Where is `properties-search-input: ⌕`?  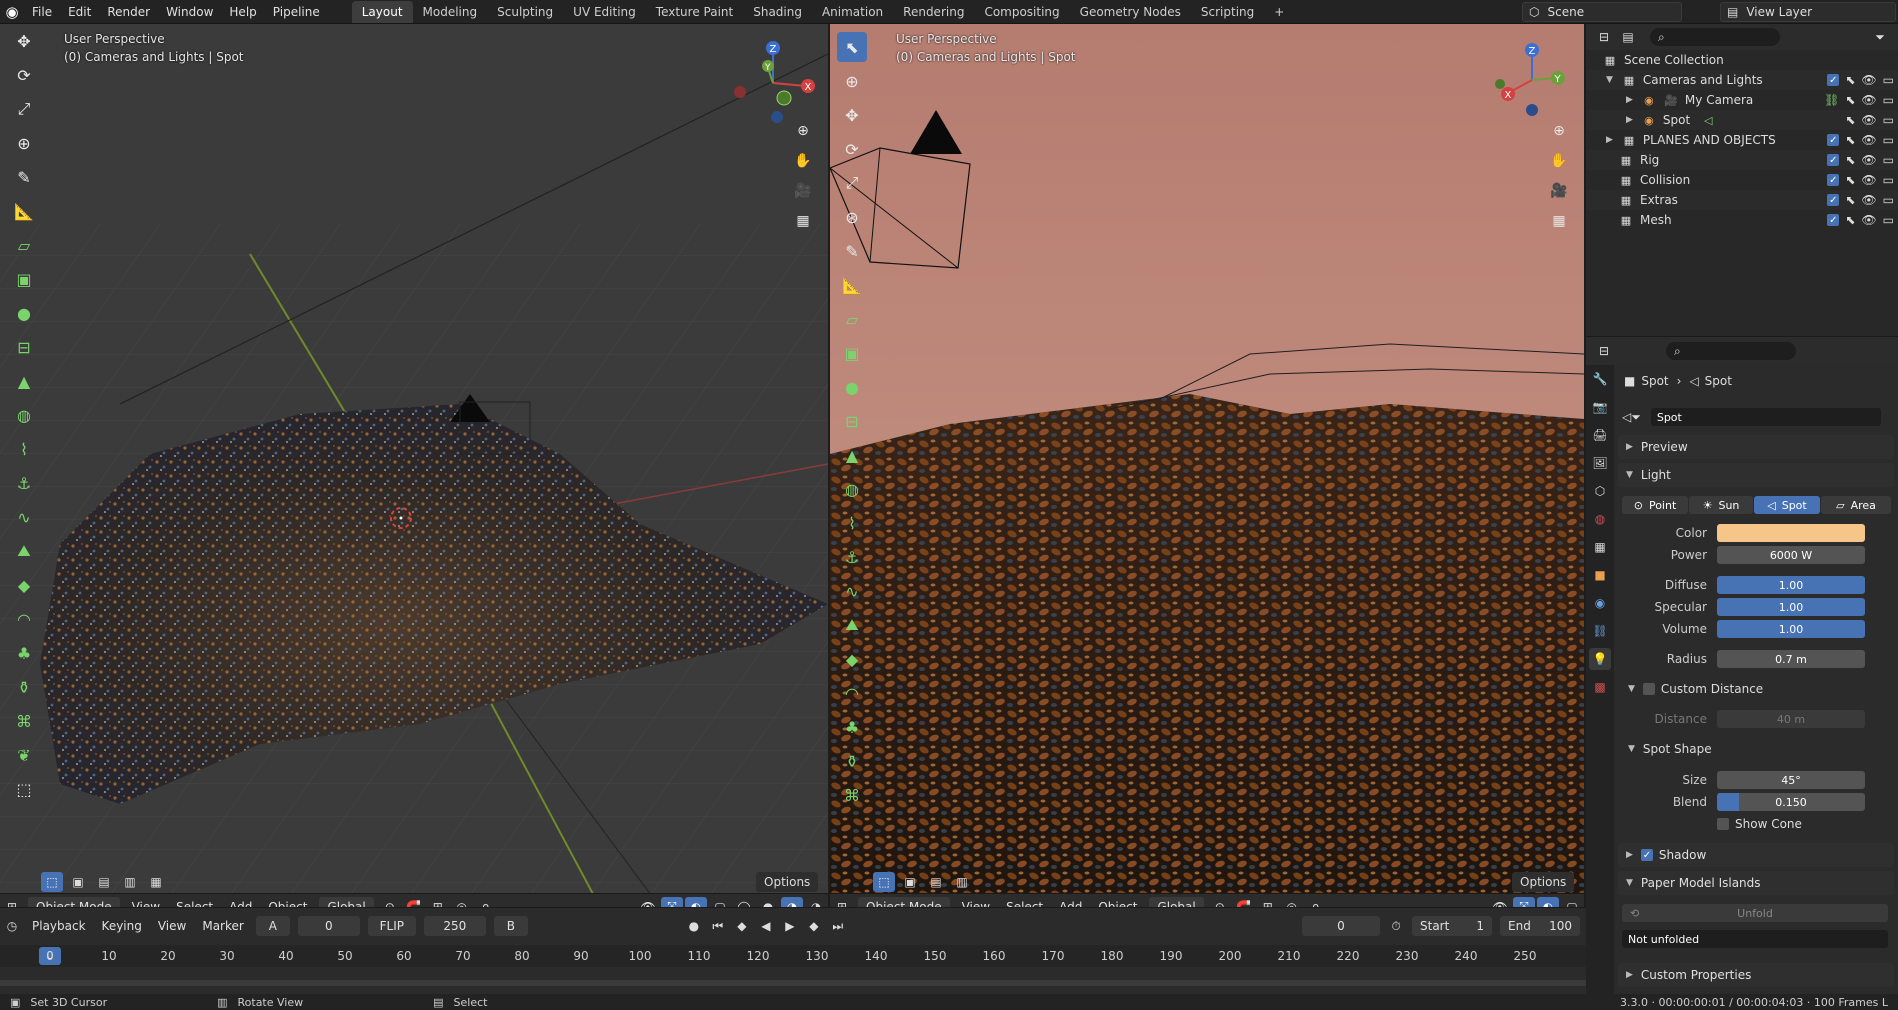 properties-search-input: ⌕ is located at coordinates (1731, 351).